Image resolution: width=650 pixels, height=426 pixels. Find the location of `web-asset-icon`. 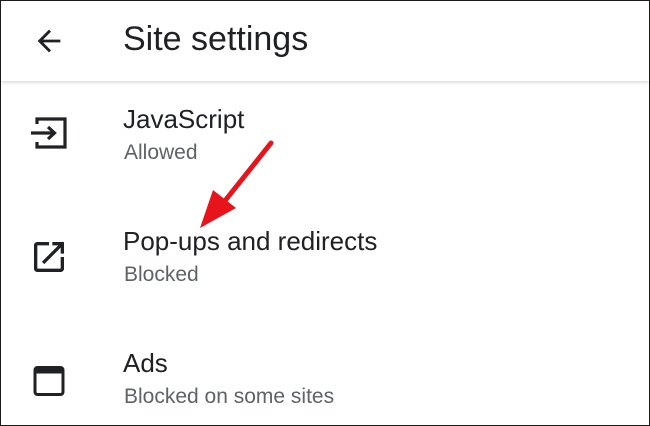

web-asset-icon is located at coordinates (49, 381).